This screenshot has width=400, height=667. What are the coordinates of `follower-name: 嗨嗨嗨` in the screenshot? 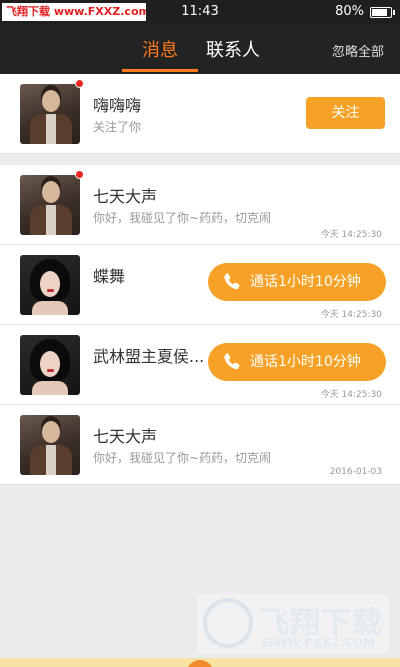 It's located at (117, 105).